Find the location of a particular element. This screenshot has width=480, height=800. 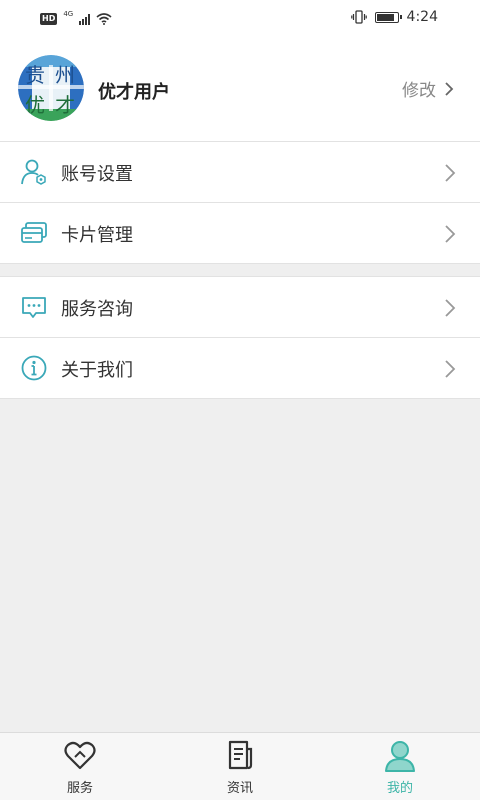

status-right: 4:24 is located at coordinates (394, 17).